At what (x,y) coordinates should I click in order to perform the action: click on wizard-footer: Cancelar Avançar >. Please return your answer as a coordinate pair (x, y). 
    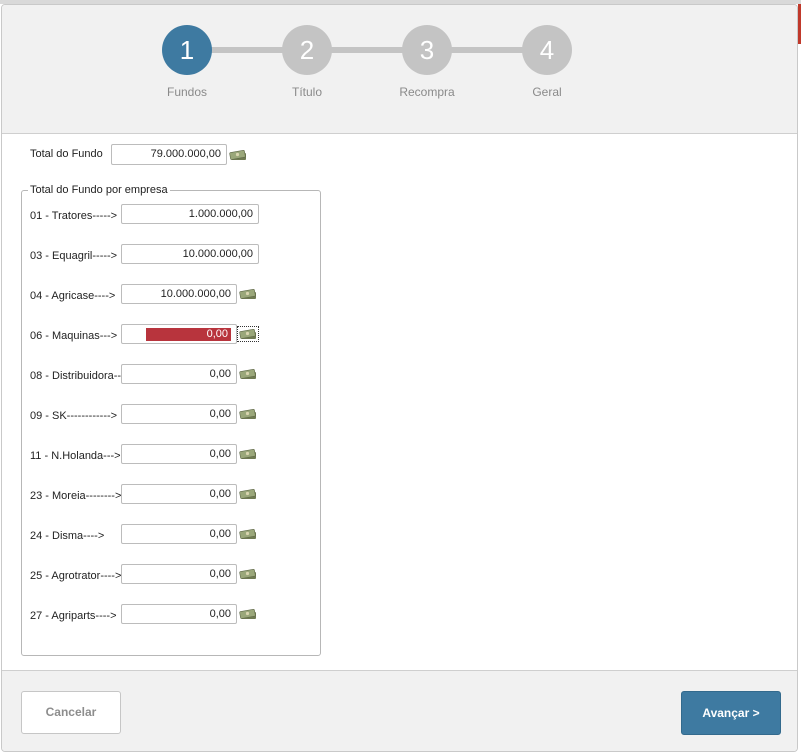
    Looking at the image, I should click on (399, 710).